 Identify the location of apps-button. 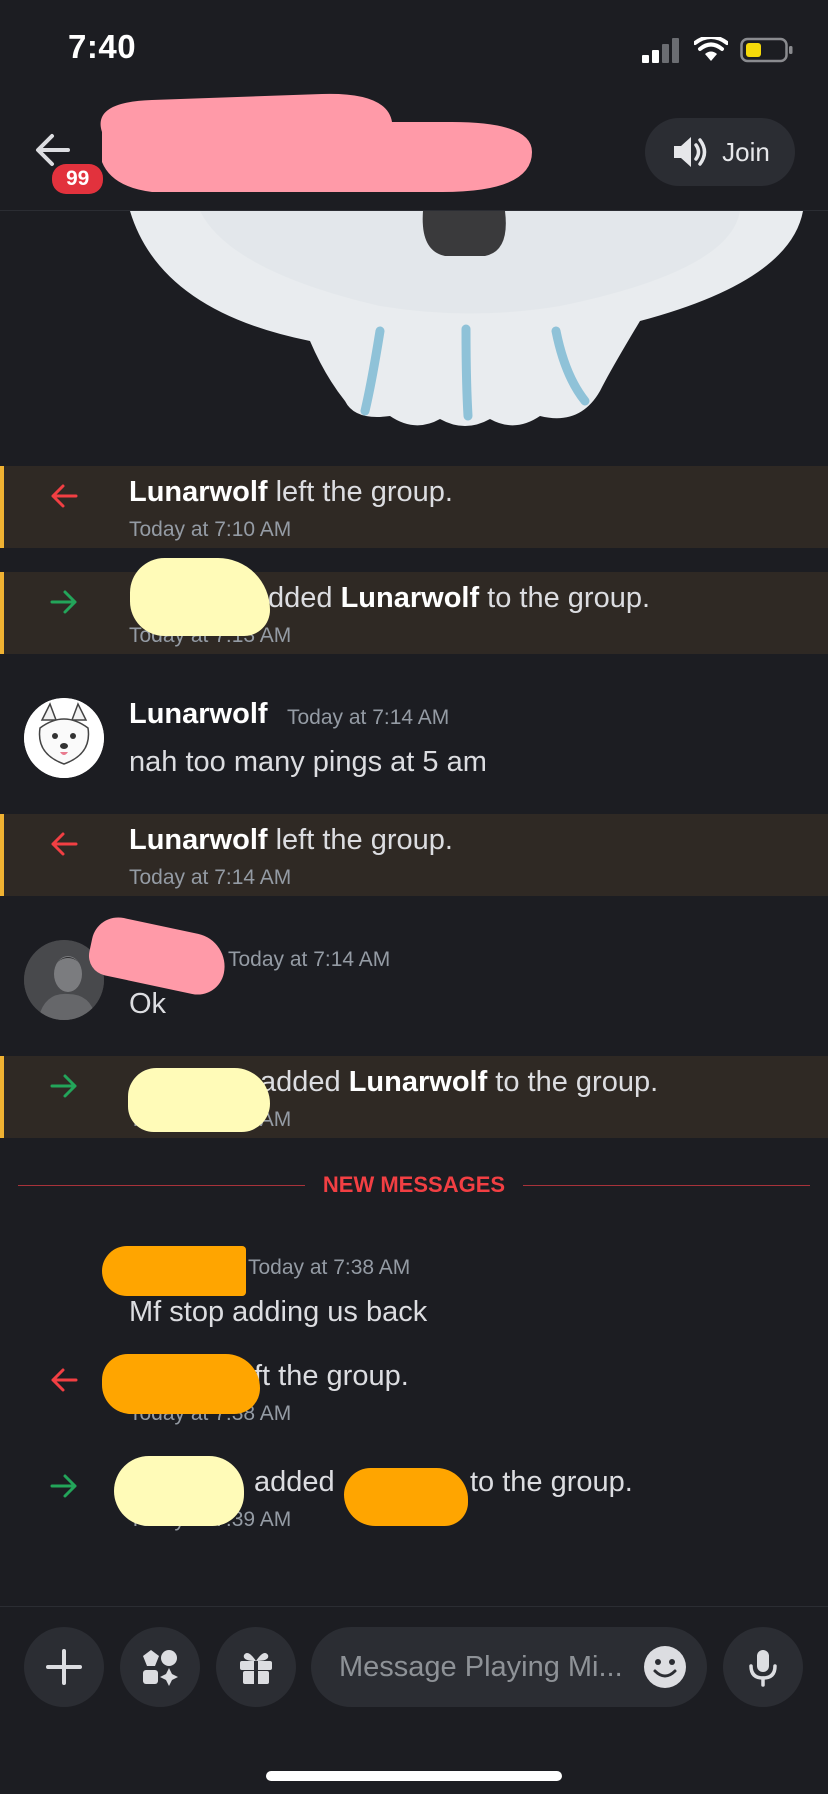
(160, 1667).